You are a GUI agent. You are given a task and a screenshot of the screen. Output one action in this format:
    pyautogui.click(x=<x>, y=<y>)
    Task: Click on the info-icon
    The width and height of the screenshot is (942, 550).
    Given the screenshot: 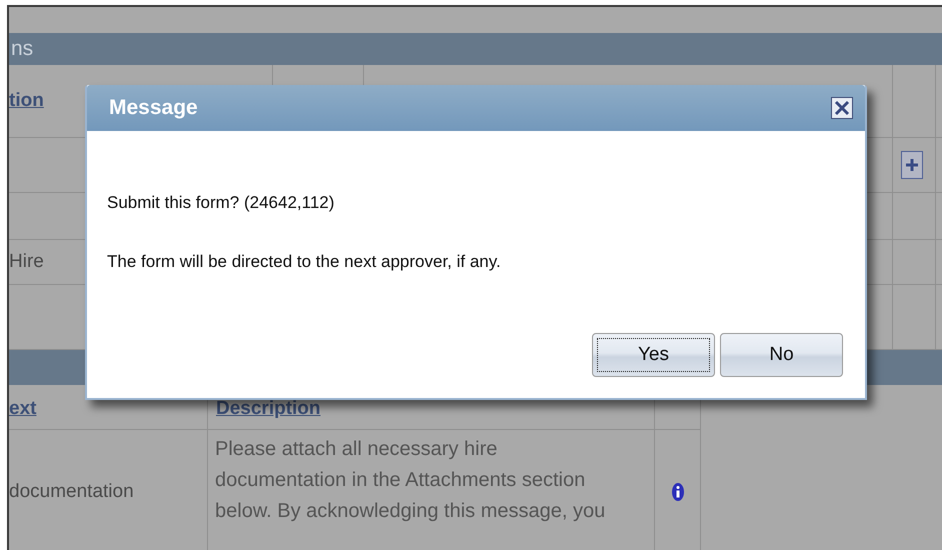 What is the action you would take?
    pyautogui.click(x=678, y=492)
    